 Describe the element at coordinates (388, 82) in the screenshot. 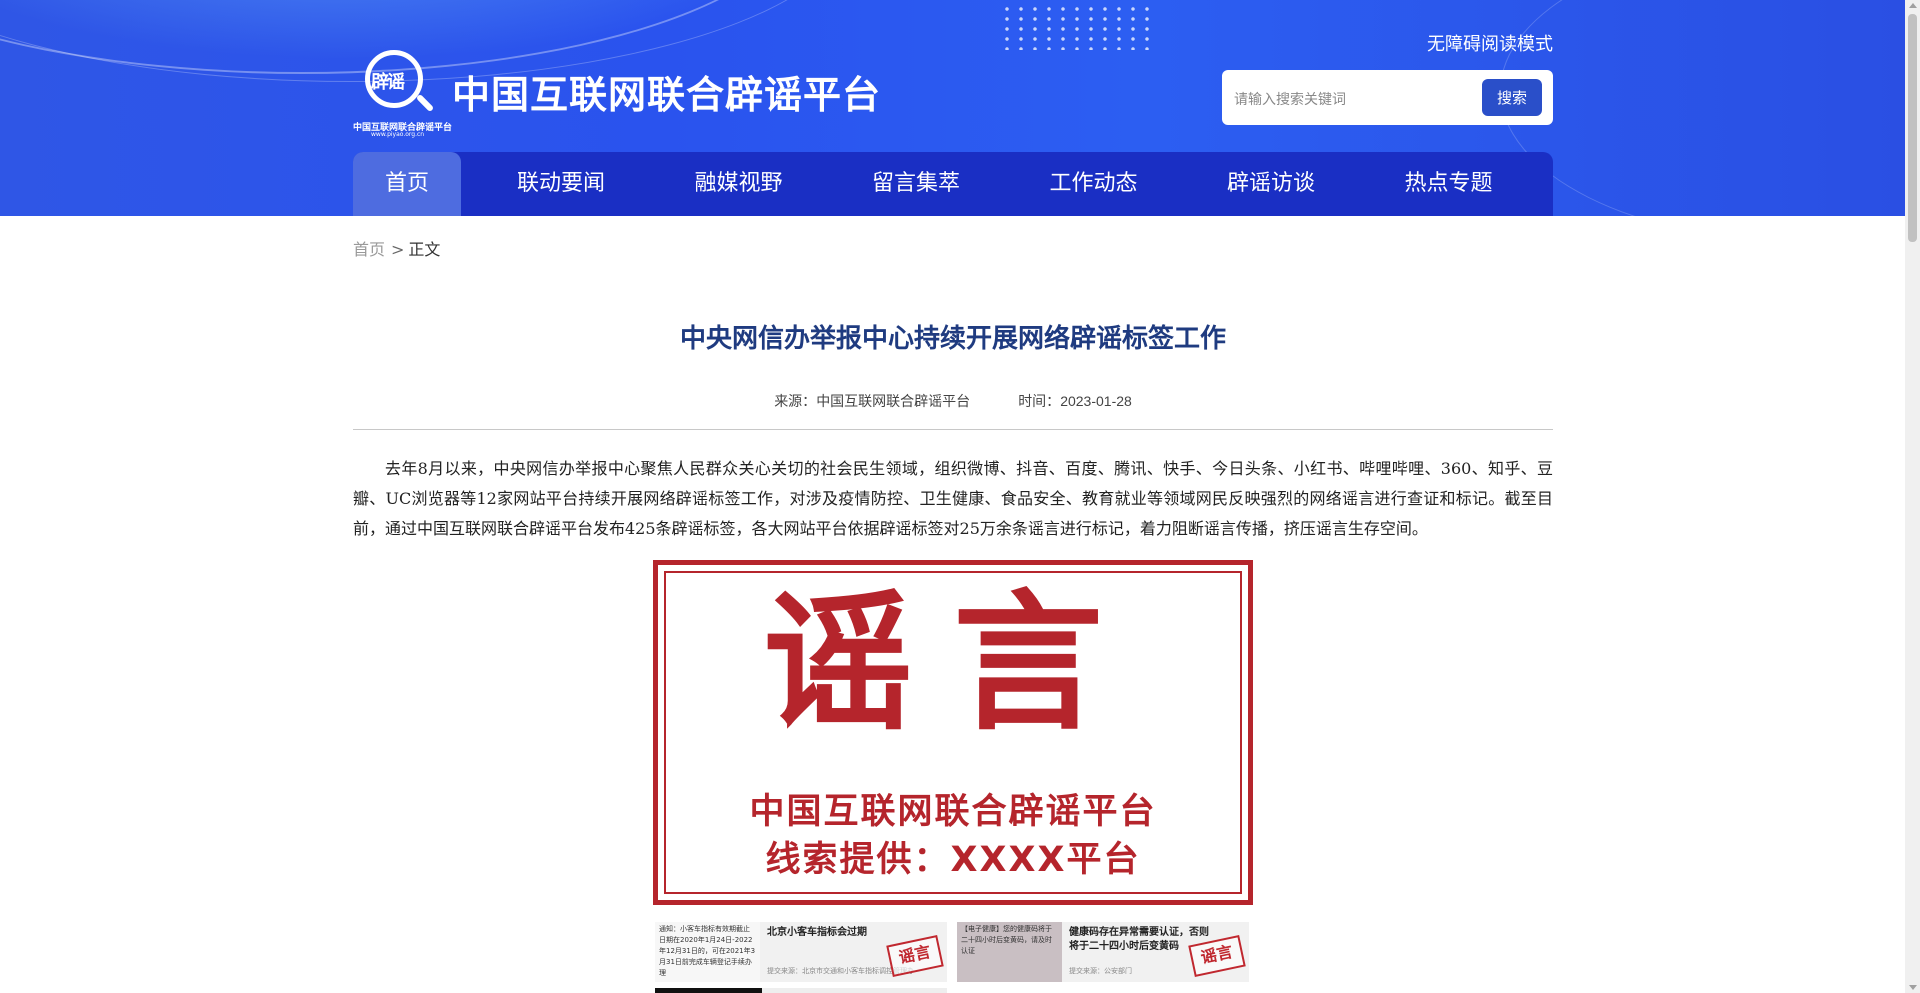

I see `logo-mark: 辟谣` at that location.